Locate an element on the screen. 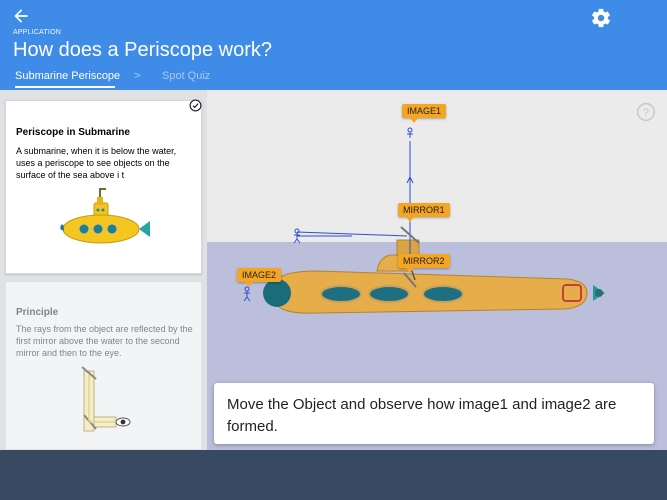  image1-label: IMAGE1 is located at coordinates (424, 113).